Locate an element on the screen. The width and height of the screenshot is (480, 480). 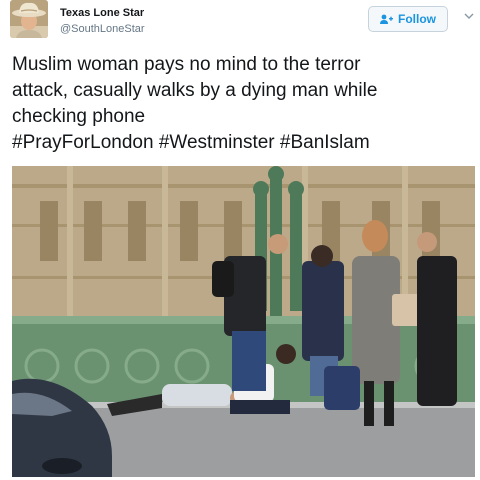
display-name: Texas Lone Star is located at coordinates (102, 13).